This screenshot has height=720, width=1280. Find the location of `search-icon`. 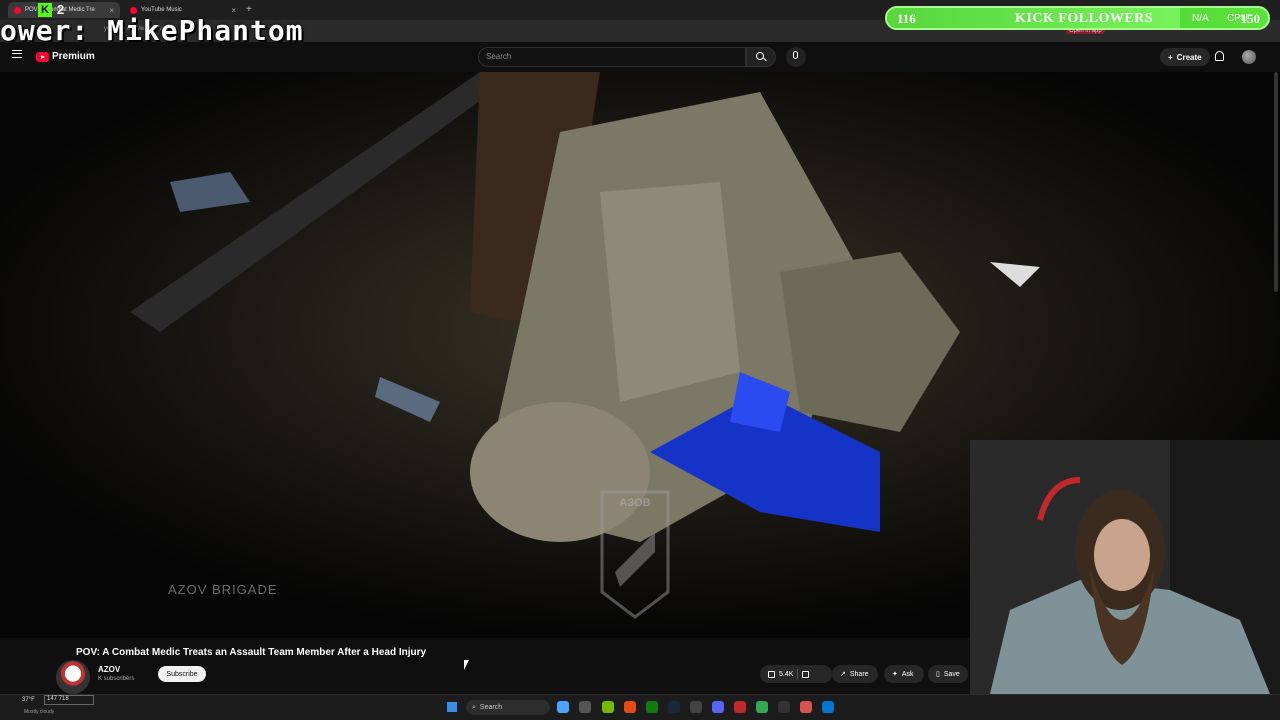

search-icon is located at coordinates (760, 56).